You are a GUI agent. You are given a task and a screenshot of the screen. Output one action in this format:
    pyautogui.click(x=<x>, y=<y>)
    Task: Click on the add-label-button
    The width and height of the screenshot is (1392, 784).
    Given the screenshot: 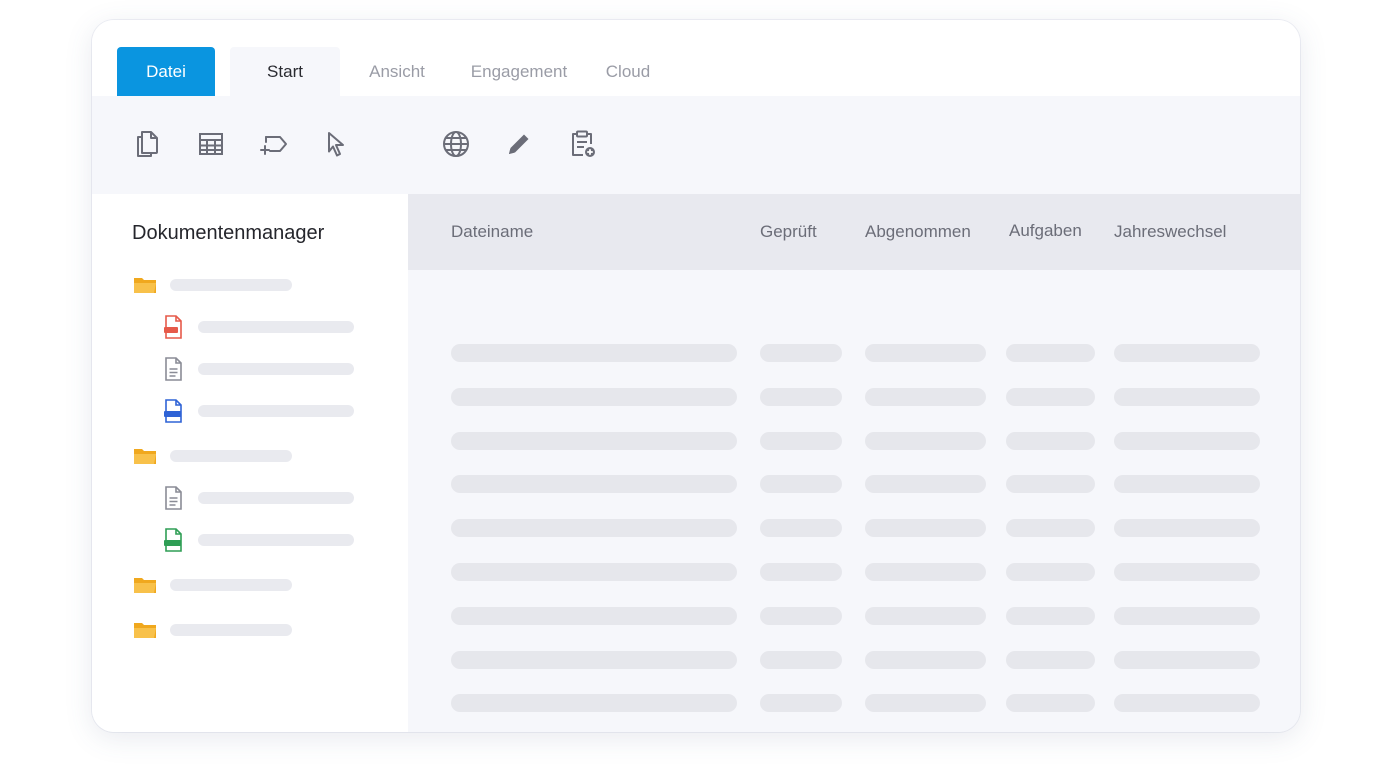 What is the action you would take?
    pyautogui.click(x=273, y=144)
    